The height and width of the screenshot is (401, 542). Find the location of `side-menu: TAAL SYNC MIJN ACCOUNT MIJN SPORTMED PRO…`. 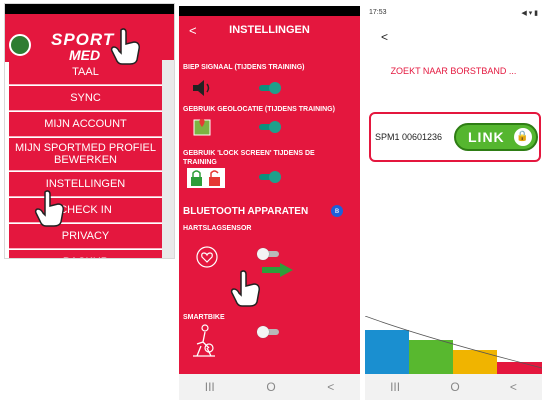

side-menu: TAAL SYNC MIJN ACCOUNT MIJN SPORTMED PRO… is located at coordinates (85, 159).